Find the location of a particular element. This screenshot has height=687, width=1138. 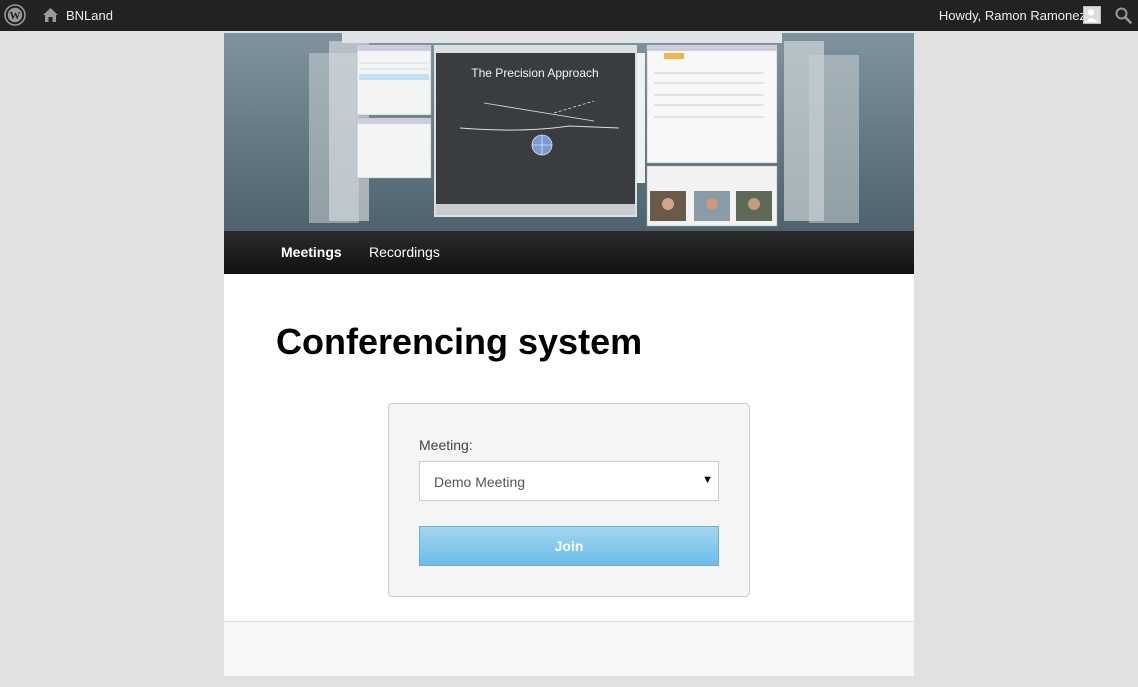

svg-text: W is located at coordinates (15, 16).